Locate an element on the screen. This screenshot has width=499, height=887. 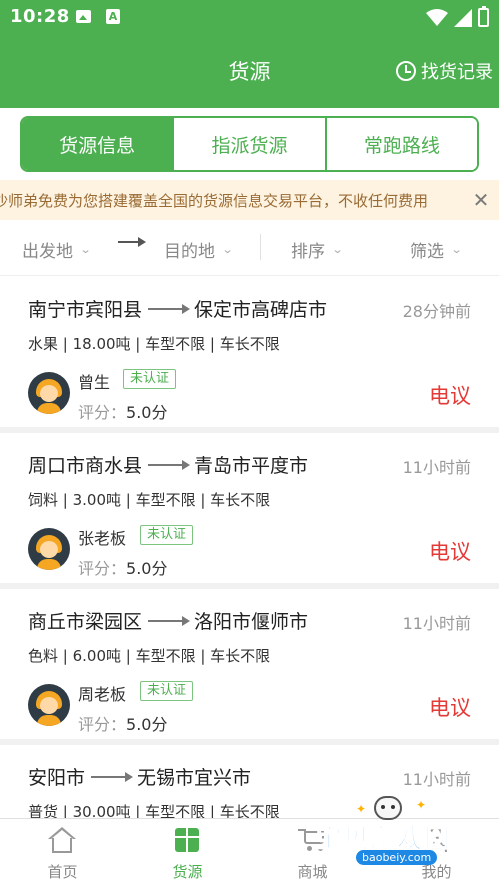
filter-label: 筛选 is located at coordinates (427, 252).